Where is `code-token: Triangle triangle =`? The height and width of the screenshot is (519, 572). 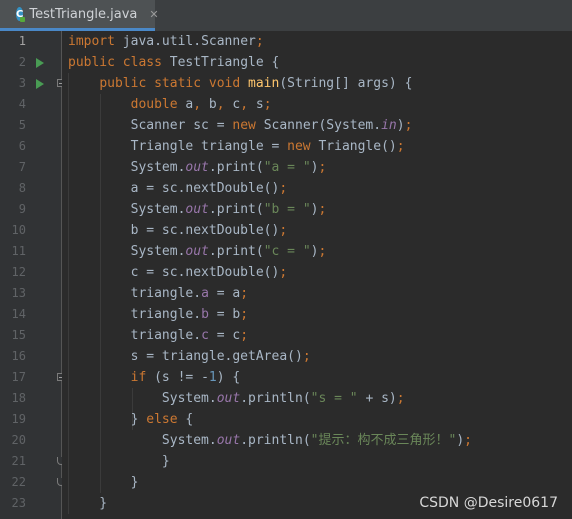
code-token: Triangle triangle = is located at coordinates (178, 146).